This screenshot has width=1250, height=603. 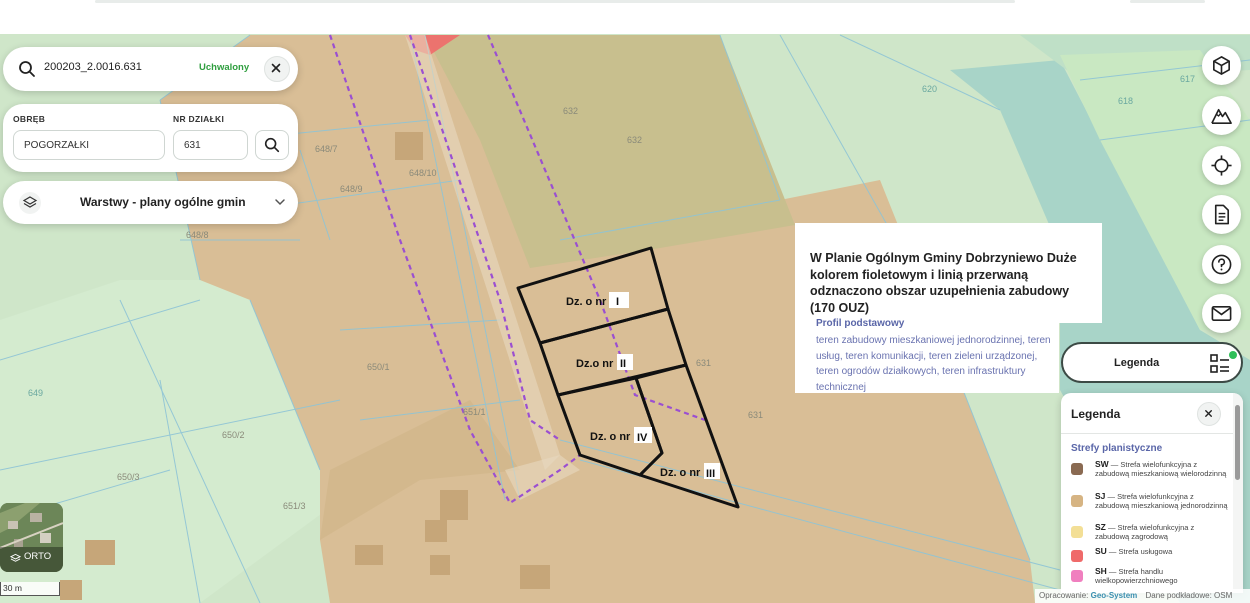 What do you see at coordinates (280, 202) in the screenshot?
I see `chevron-down-icon` at bounding box center [280, 202].